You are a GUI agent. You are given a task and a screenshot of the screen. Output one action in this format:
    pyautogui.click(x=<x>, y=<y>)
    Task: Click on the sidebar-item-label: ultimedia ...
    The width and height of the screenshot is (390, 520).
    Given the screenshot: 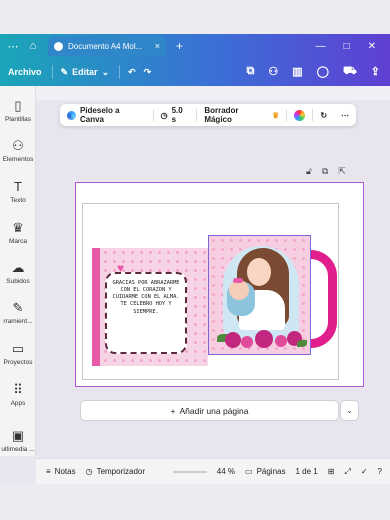 What is the action you would take?
    pyautogui.click(x=18, y=449)
    